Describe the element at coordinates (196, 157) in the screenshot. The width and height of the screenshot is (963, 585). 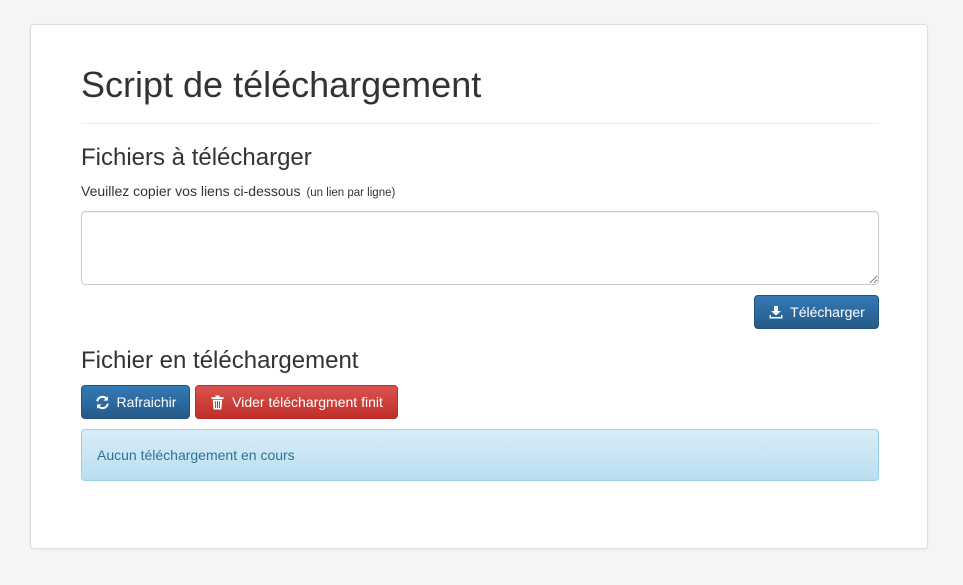
I see `upload-section-title: Fichiers à télécharger` at that location.